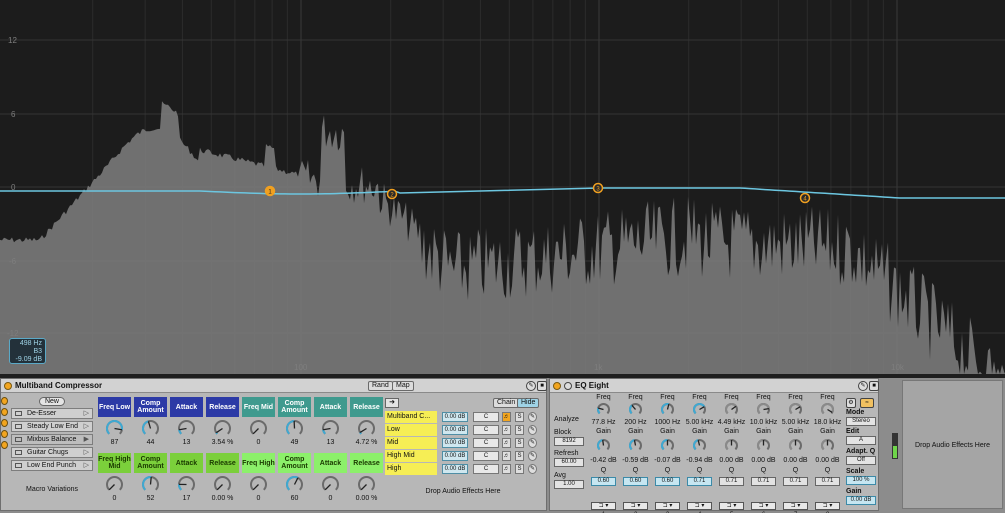 The height and width of the screenshot is (513, 1005). What do you see at coordinates (4, 401) in the screenshot?
I see `show-macros-icon` at bounding box center [4, 401].